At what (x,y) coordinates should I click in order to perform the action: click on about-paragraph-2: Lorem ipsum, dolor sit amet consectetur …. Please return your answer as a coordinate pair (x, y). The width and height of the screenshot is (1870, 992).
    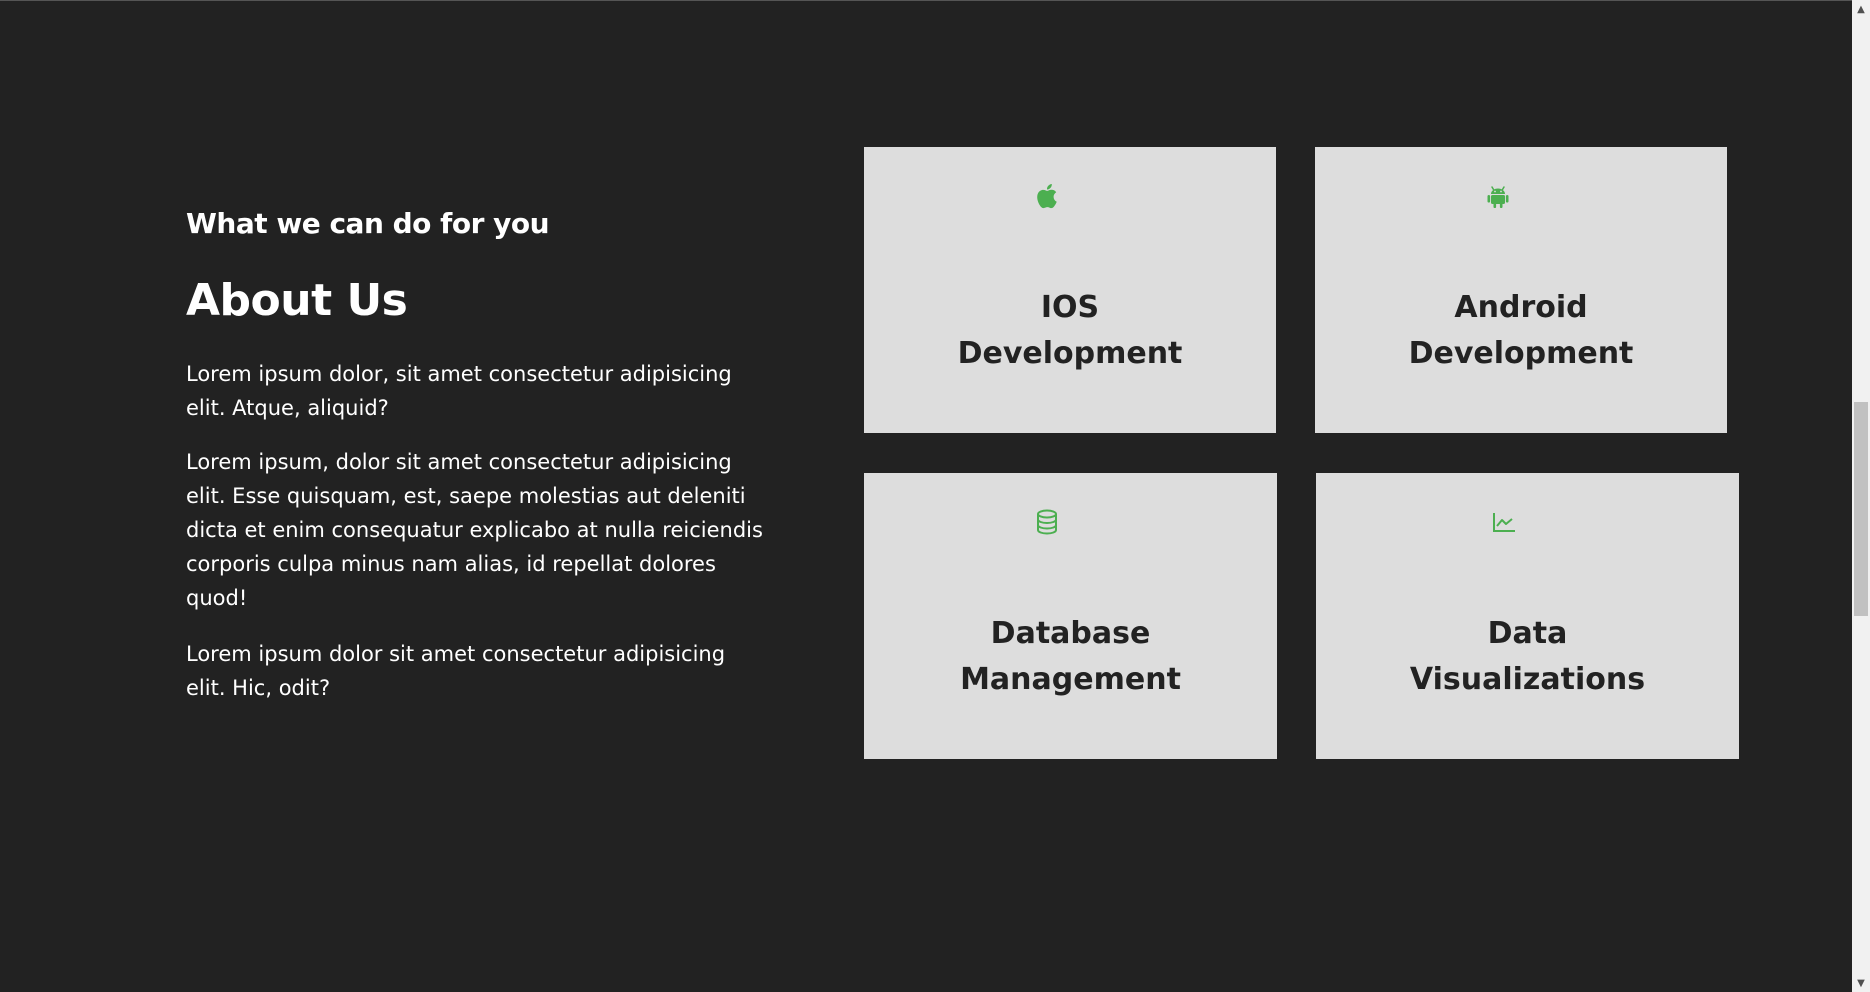
    Looking at the image, I should click on (474, 530).